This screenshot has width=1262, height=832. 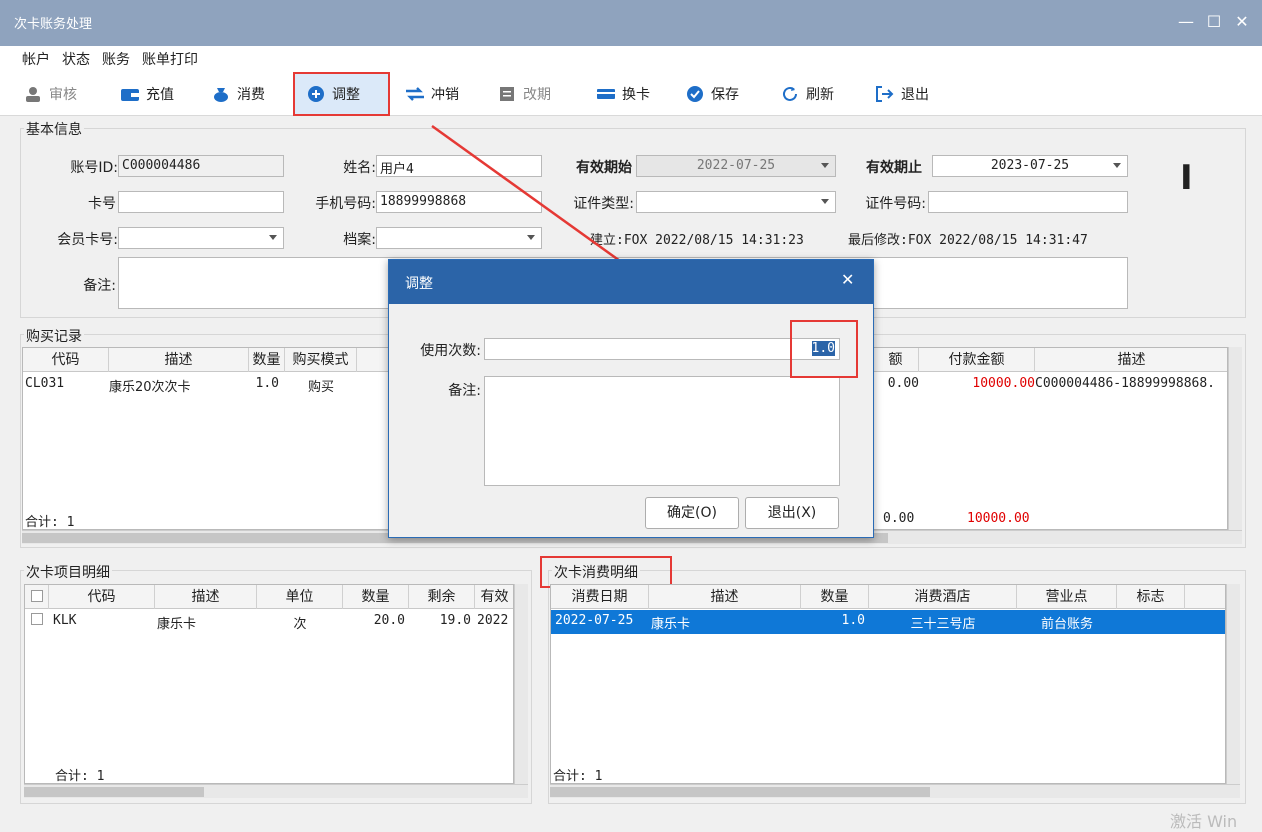 What do you see at coordinates (464, 391) in the screenshot?
I see `dialog-remark-label: 备注:` at bounding box center [464, 391].